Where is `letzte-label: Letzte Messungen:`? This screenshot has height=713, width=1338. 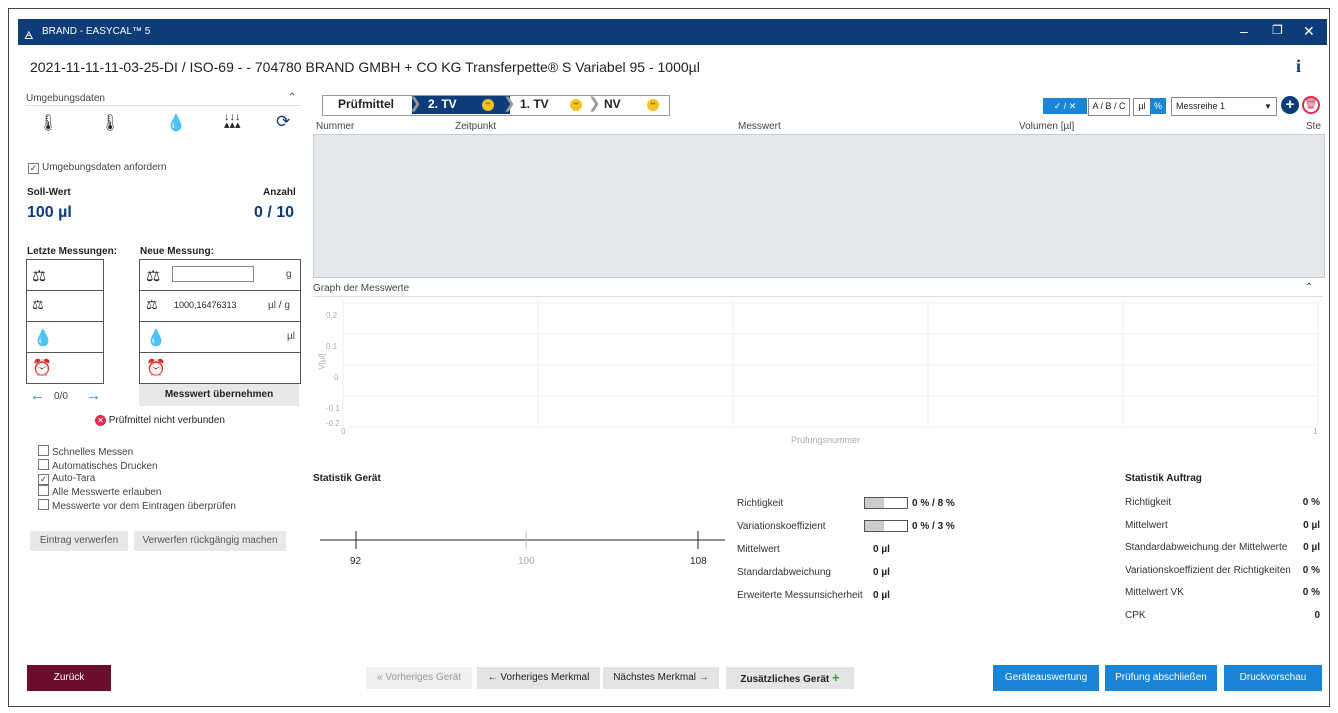 letzte-label: Letzte Messungen: is located at coordinates (72, 251).